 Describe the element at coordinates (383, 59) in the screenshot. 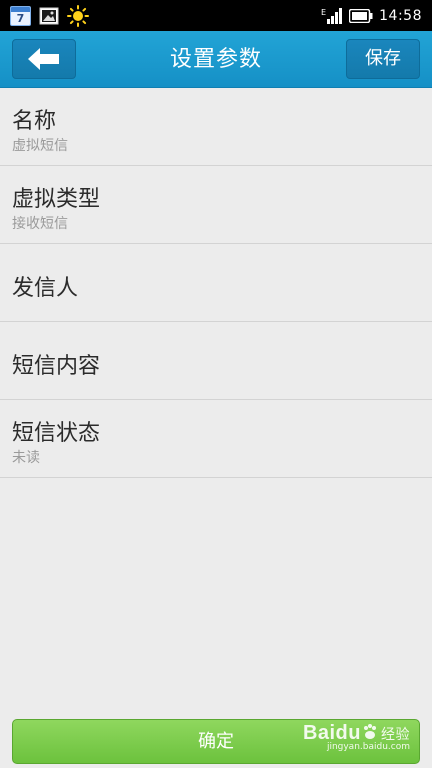

I see `save-button: 保存` at that location.